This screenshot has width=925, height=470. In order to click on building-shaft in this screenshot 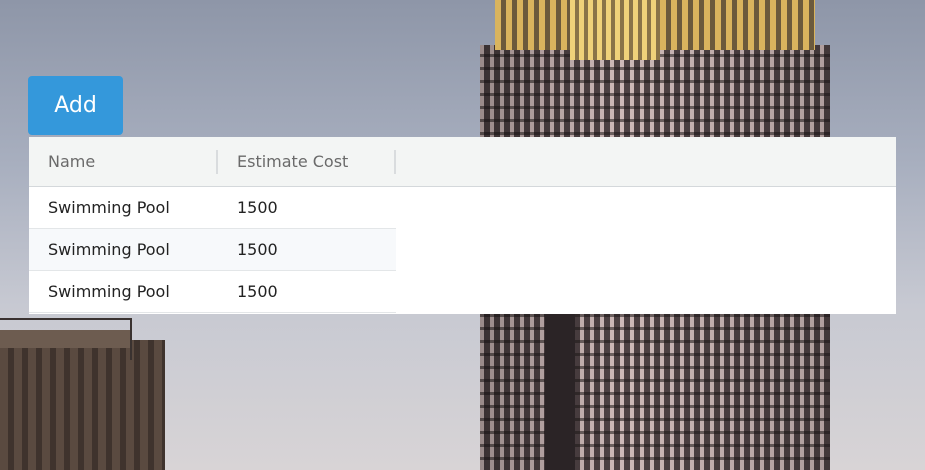, I will do `click(560, 385)`.